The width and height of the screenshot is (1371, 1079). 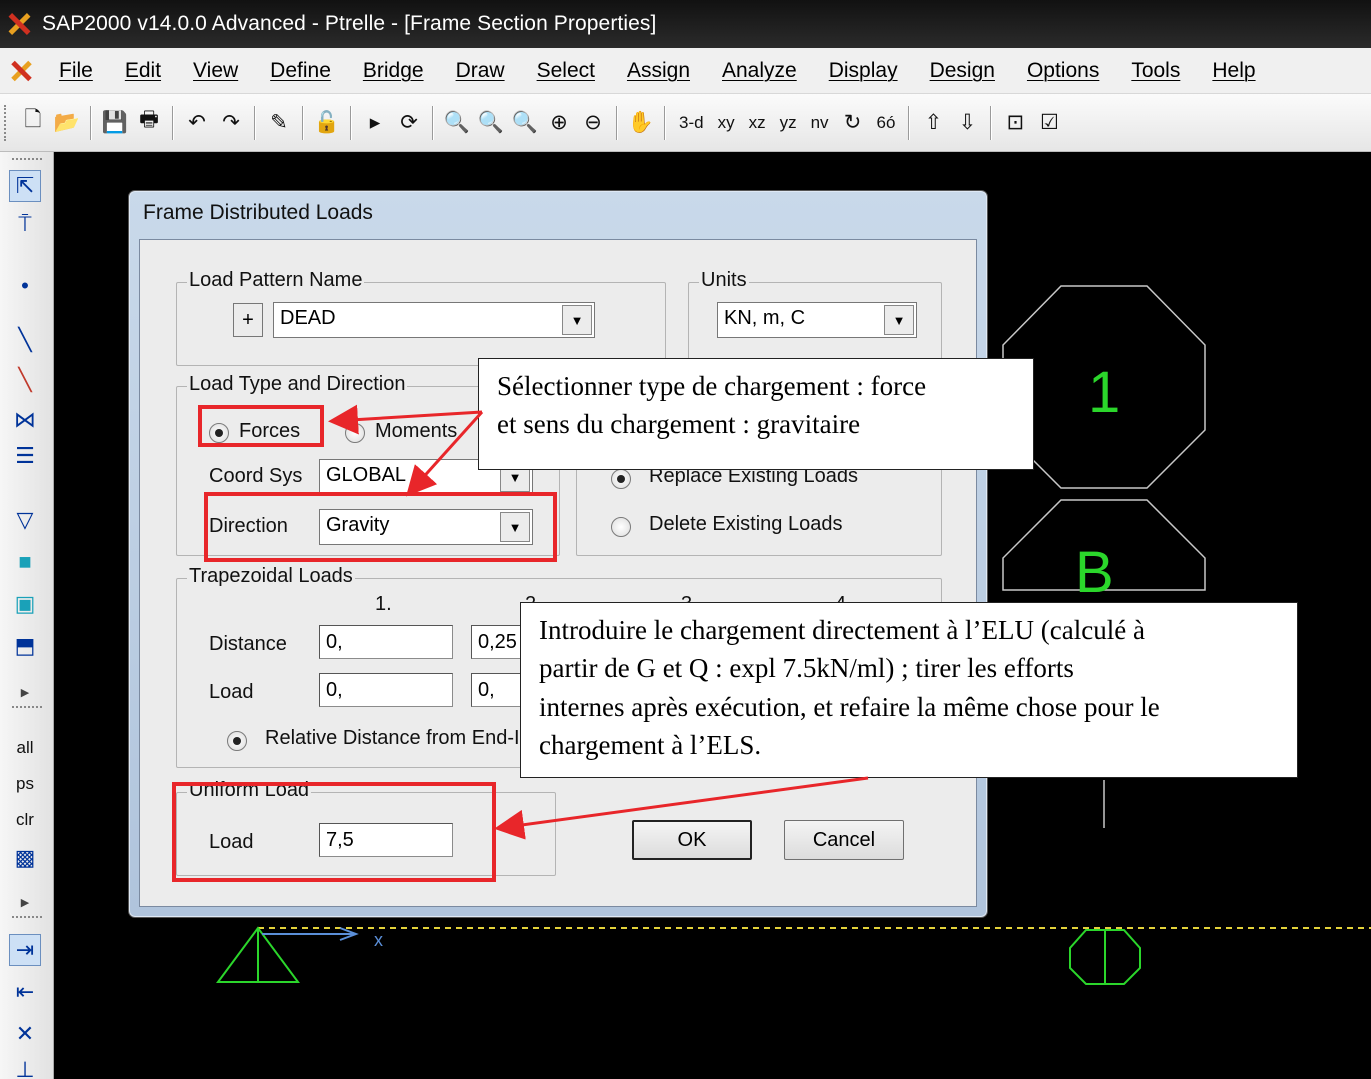 What do you see at coordinates (525, 123) in the screenshot?
I see `zoom-previous-icon: 🔍` at bounding box center [525, 123].